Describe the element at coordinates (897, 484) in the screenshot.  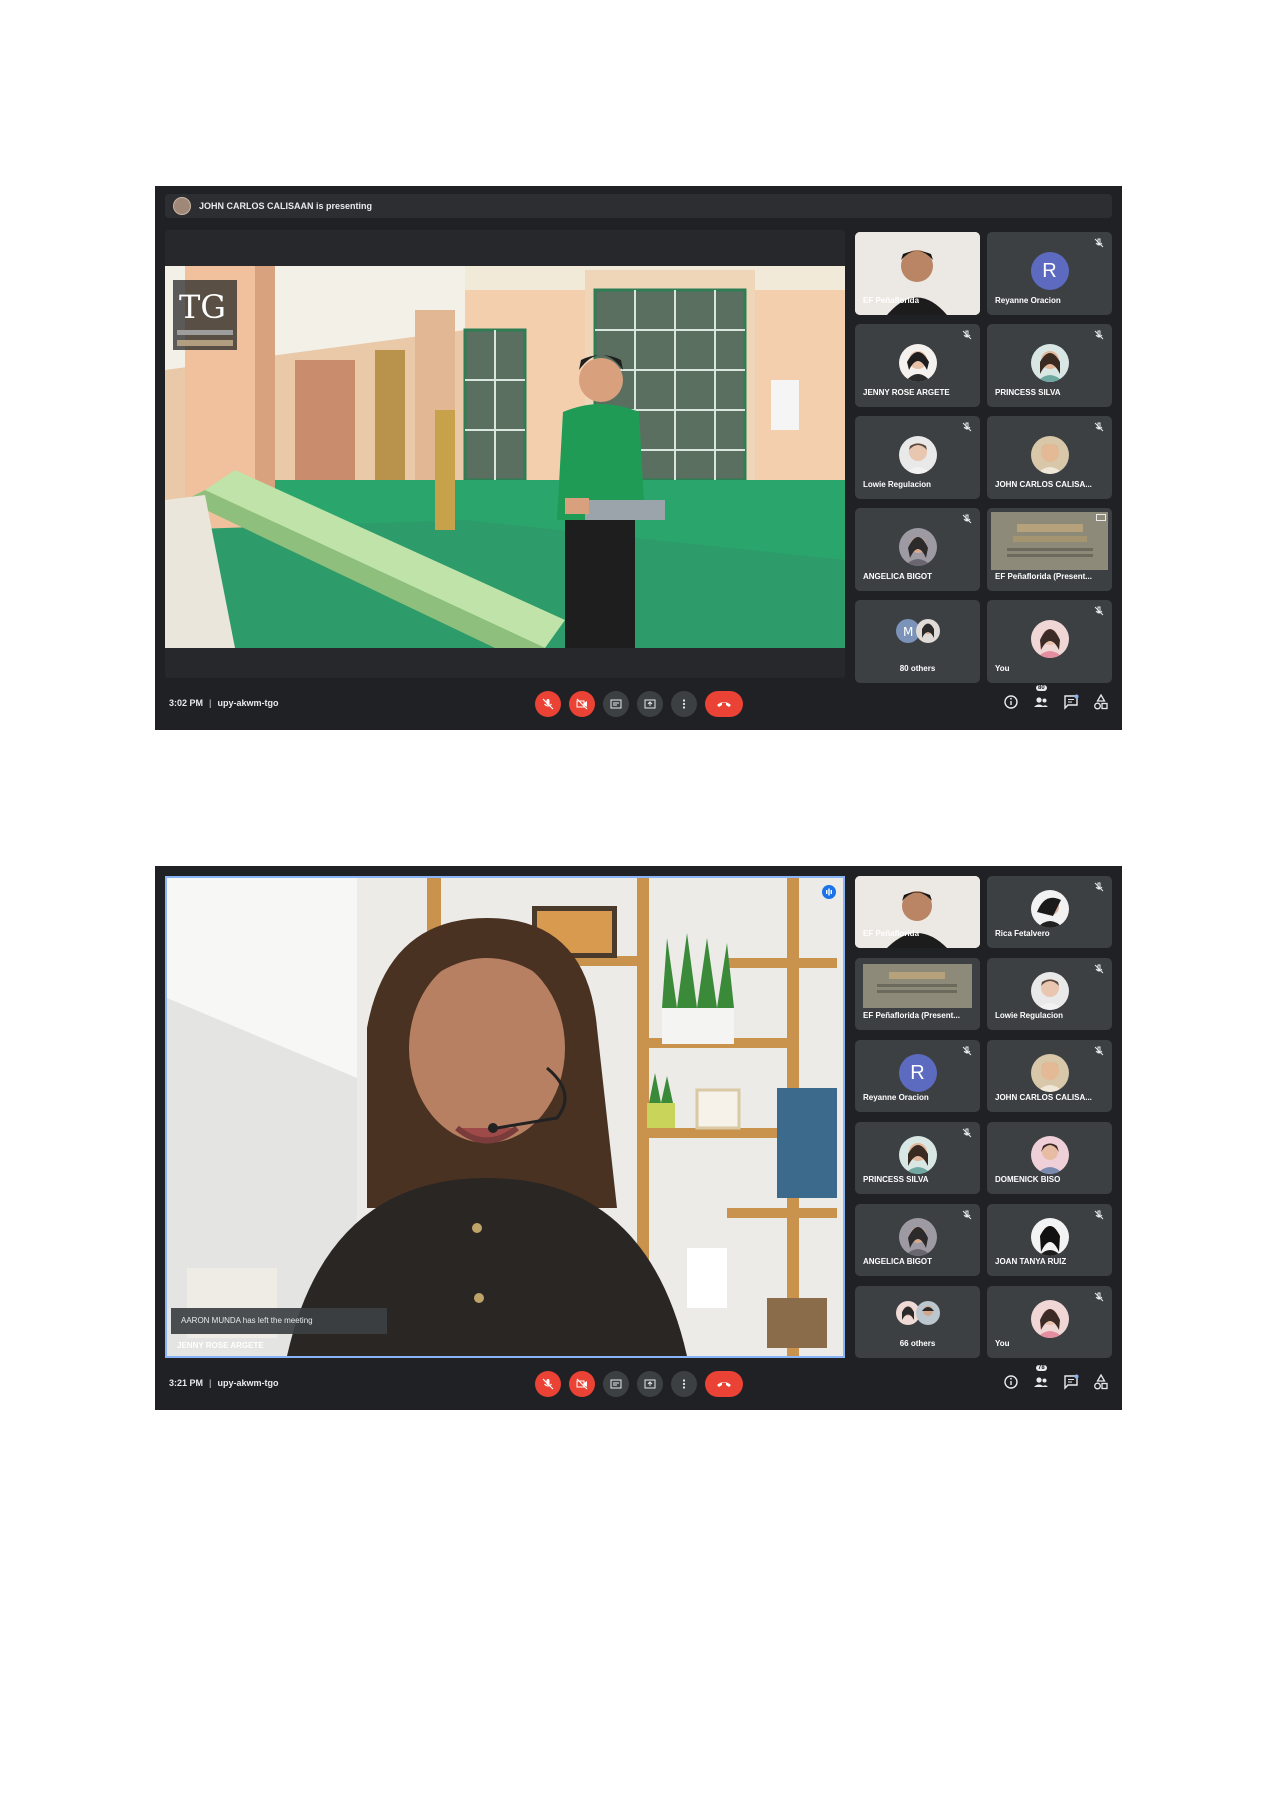
I see `participant-name: Lowie Regulacion` at that location.